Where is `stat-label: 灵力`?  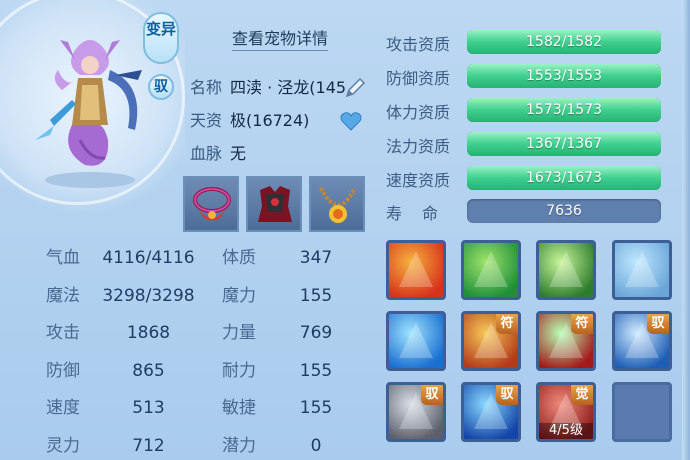
stat-label: 灵力 is located at coordinates (63, 446).